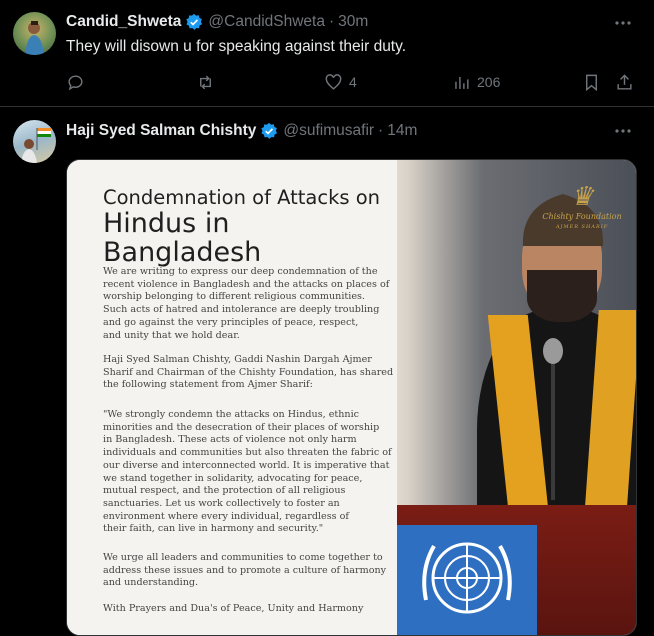 The width and height of the screenshot is (654, 636). I want to click on chishty-foundation-logo: ♛ Chishty Foundation AJMER SHARIF, so click(582, 212).